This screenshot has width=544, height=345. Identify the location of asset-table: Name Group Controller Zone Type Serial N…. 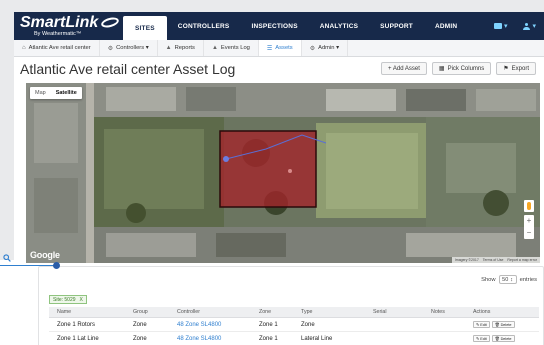
(294, 326).